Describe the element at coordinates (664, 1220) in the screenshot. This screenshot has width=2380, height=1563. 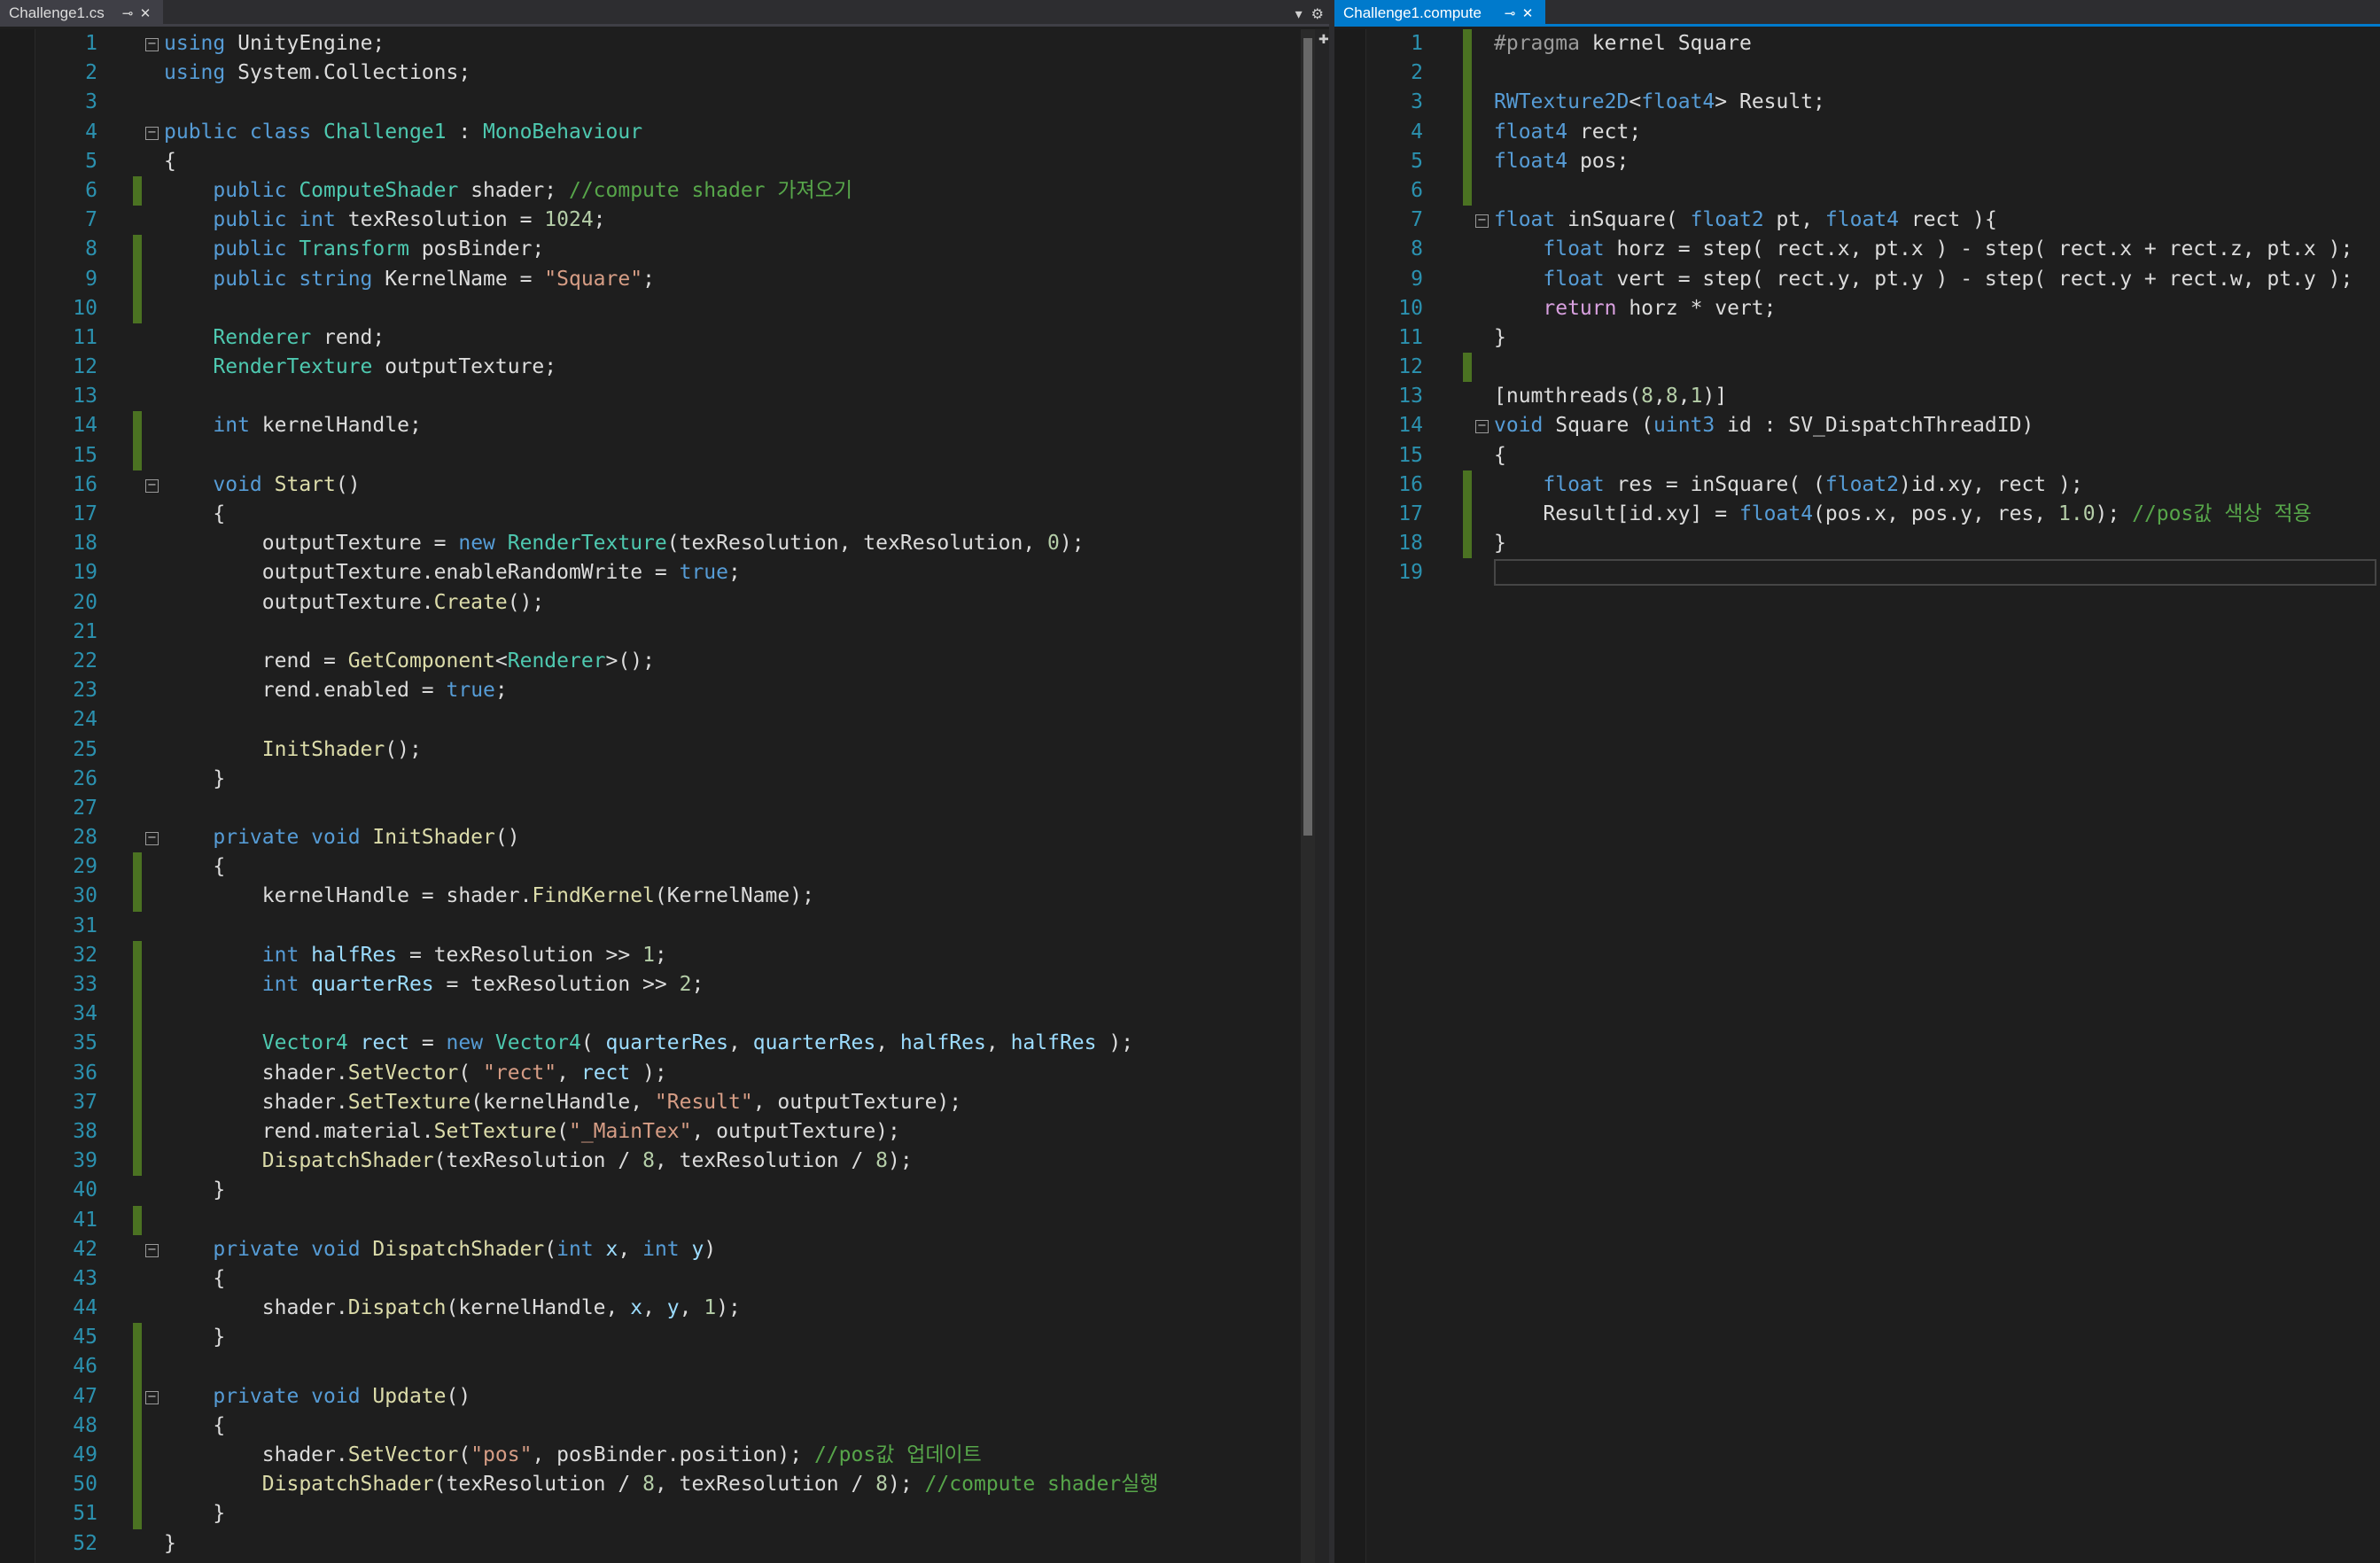
I see `code-line: 41` at that location.